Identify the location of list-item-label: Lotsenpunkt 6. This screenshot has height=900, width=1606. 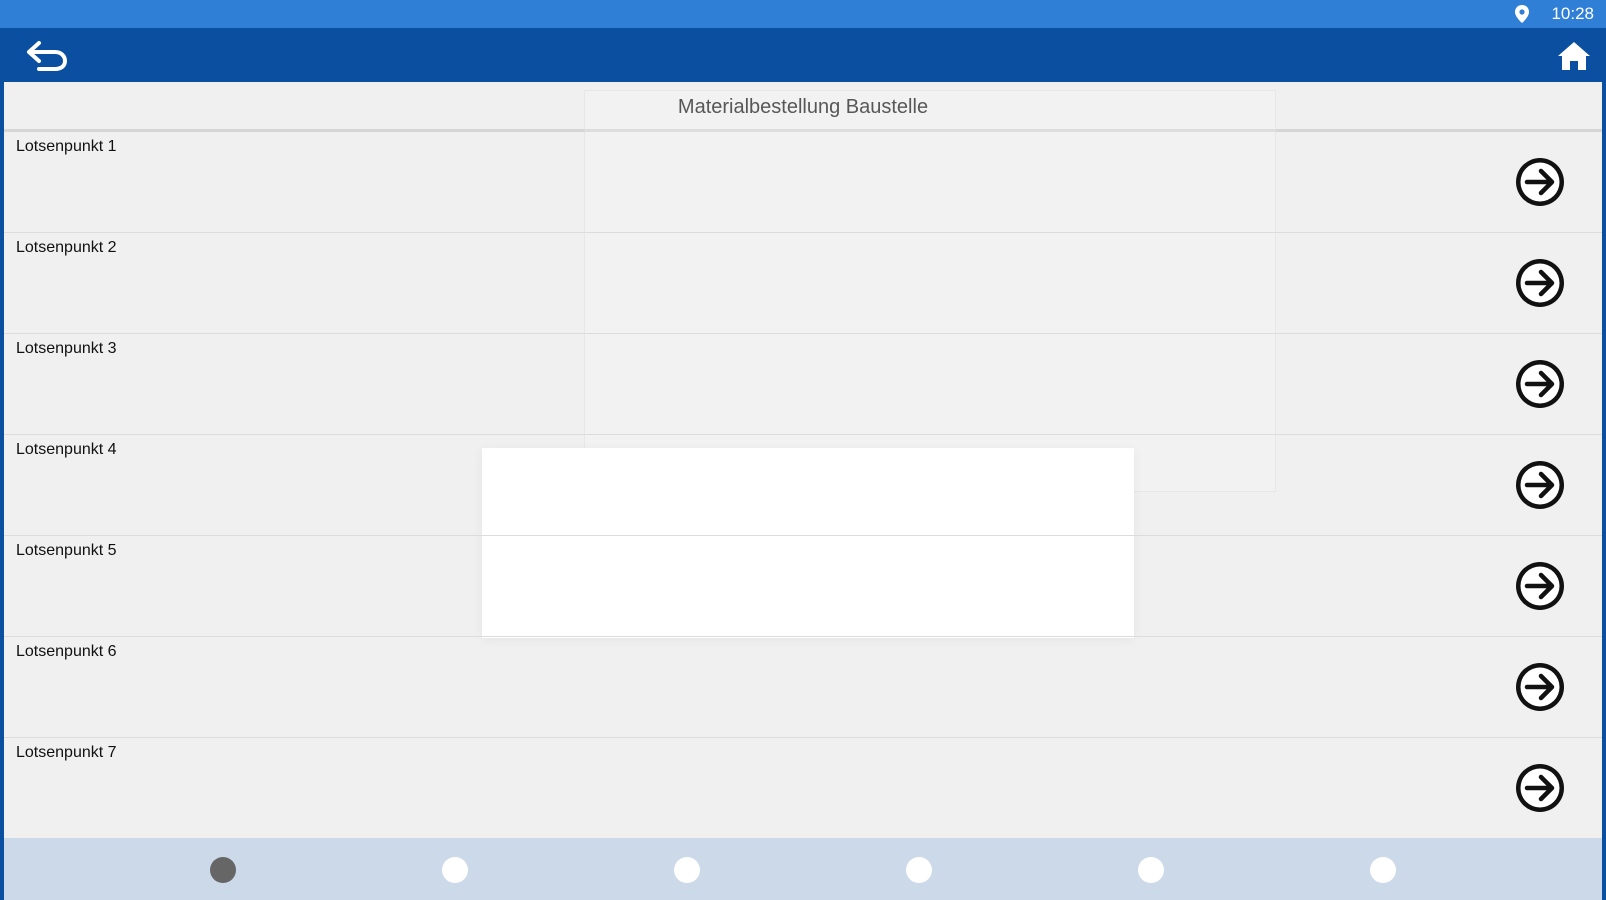
(66, 651).